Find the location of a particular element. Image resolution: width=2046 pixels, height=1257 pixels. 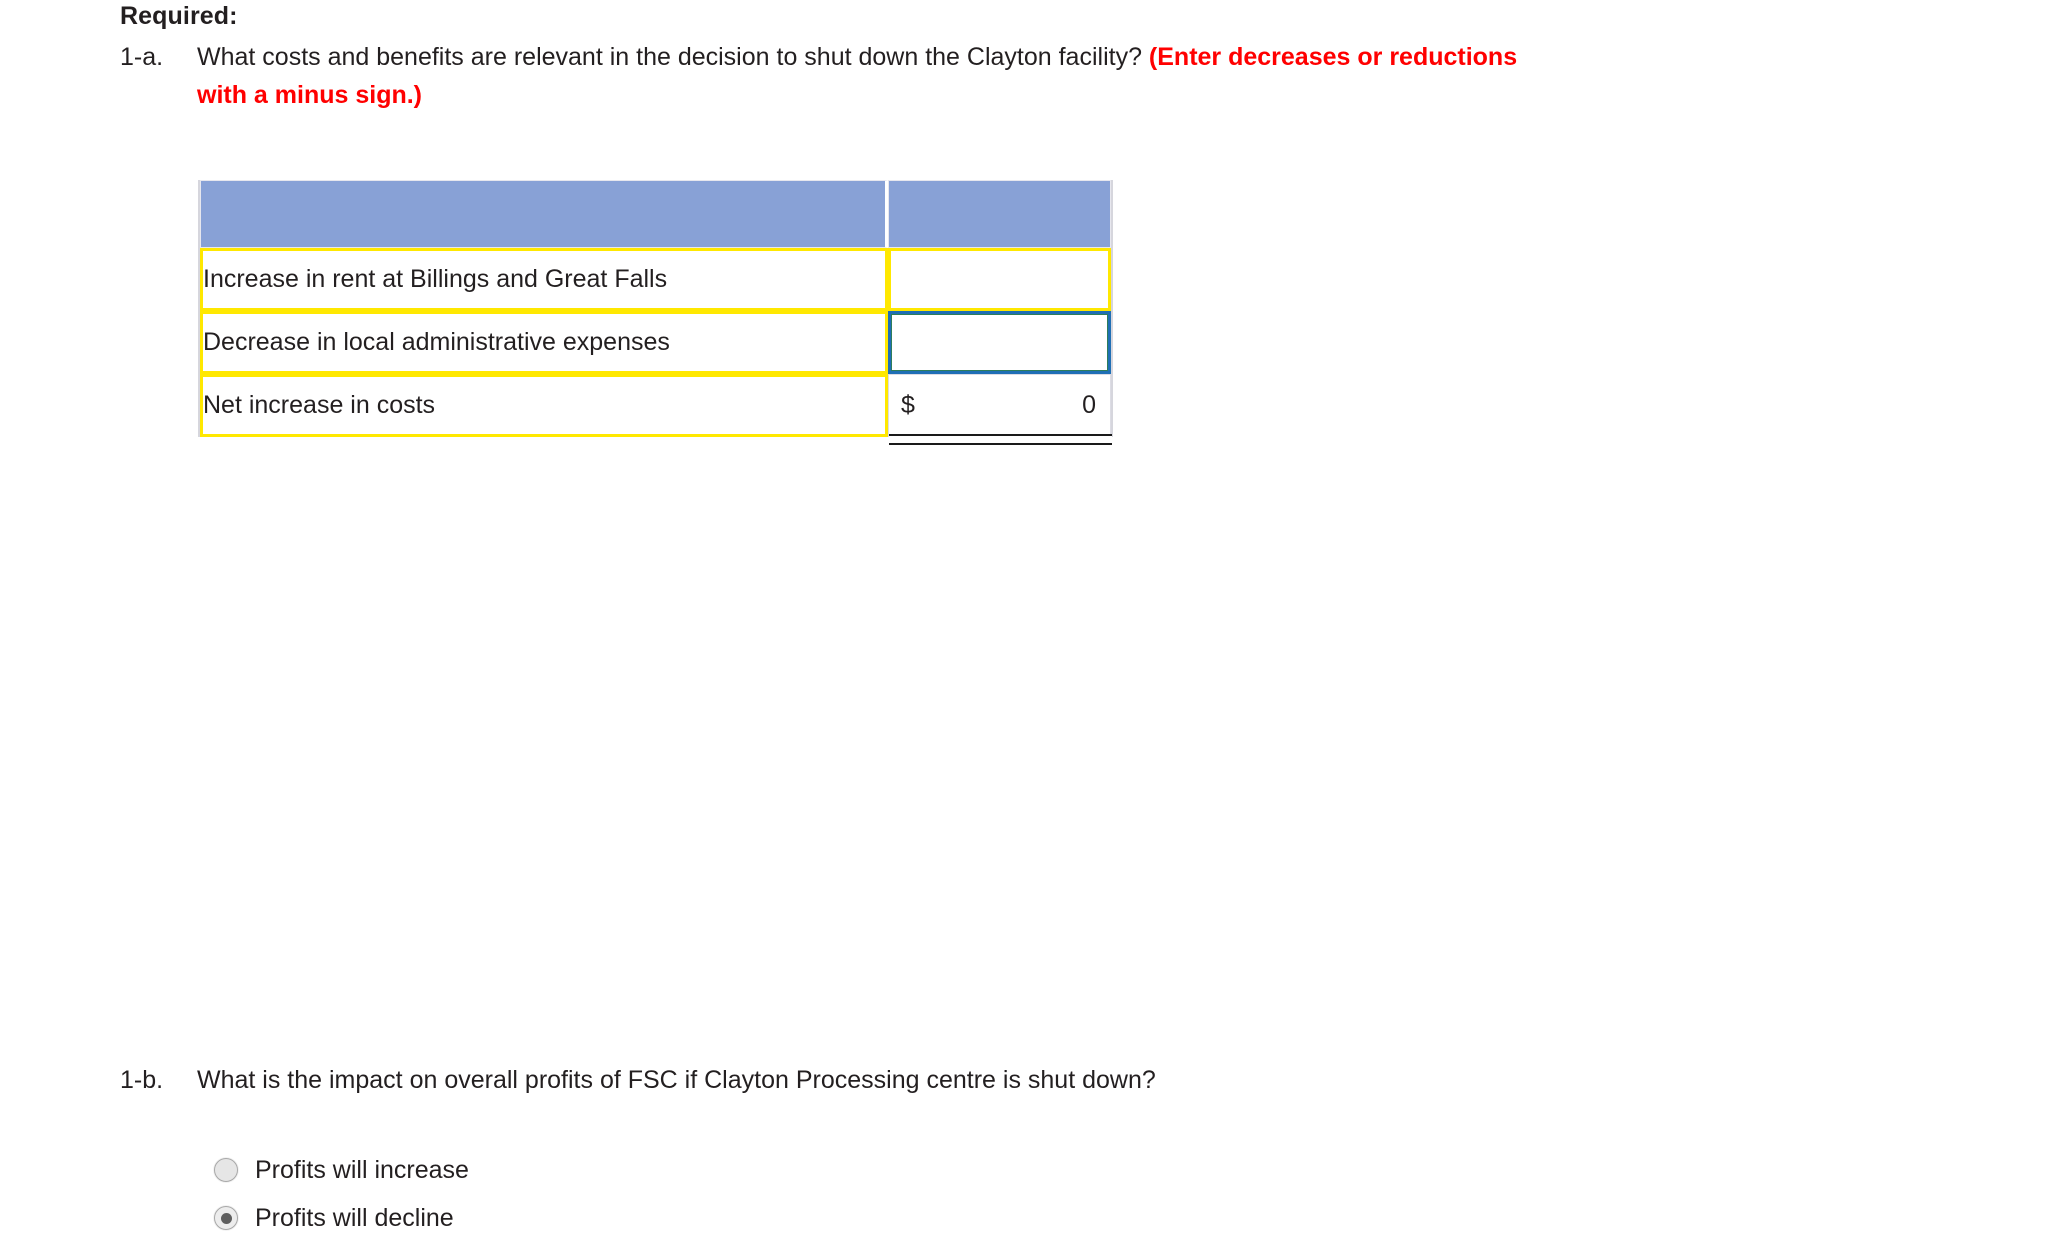

value-content: $ 0 is located at coordinates (999, 405).